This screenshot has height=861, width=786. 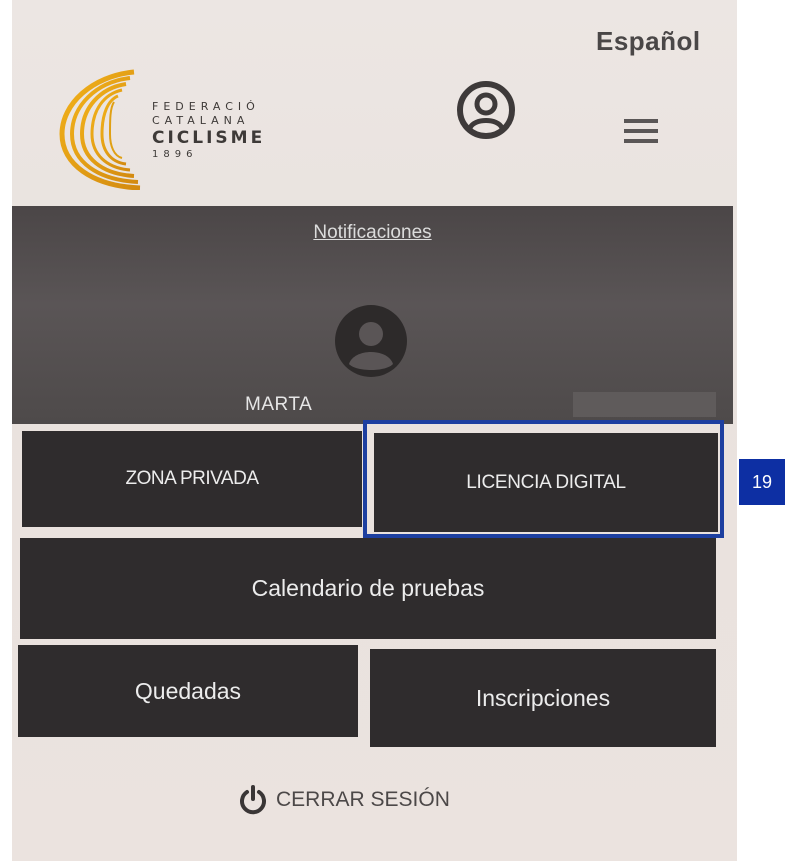 I want to click on user-name: MARTA, so click(x=279, y=404).